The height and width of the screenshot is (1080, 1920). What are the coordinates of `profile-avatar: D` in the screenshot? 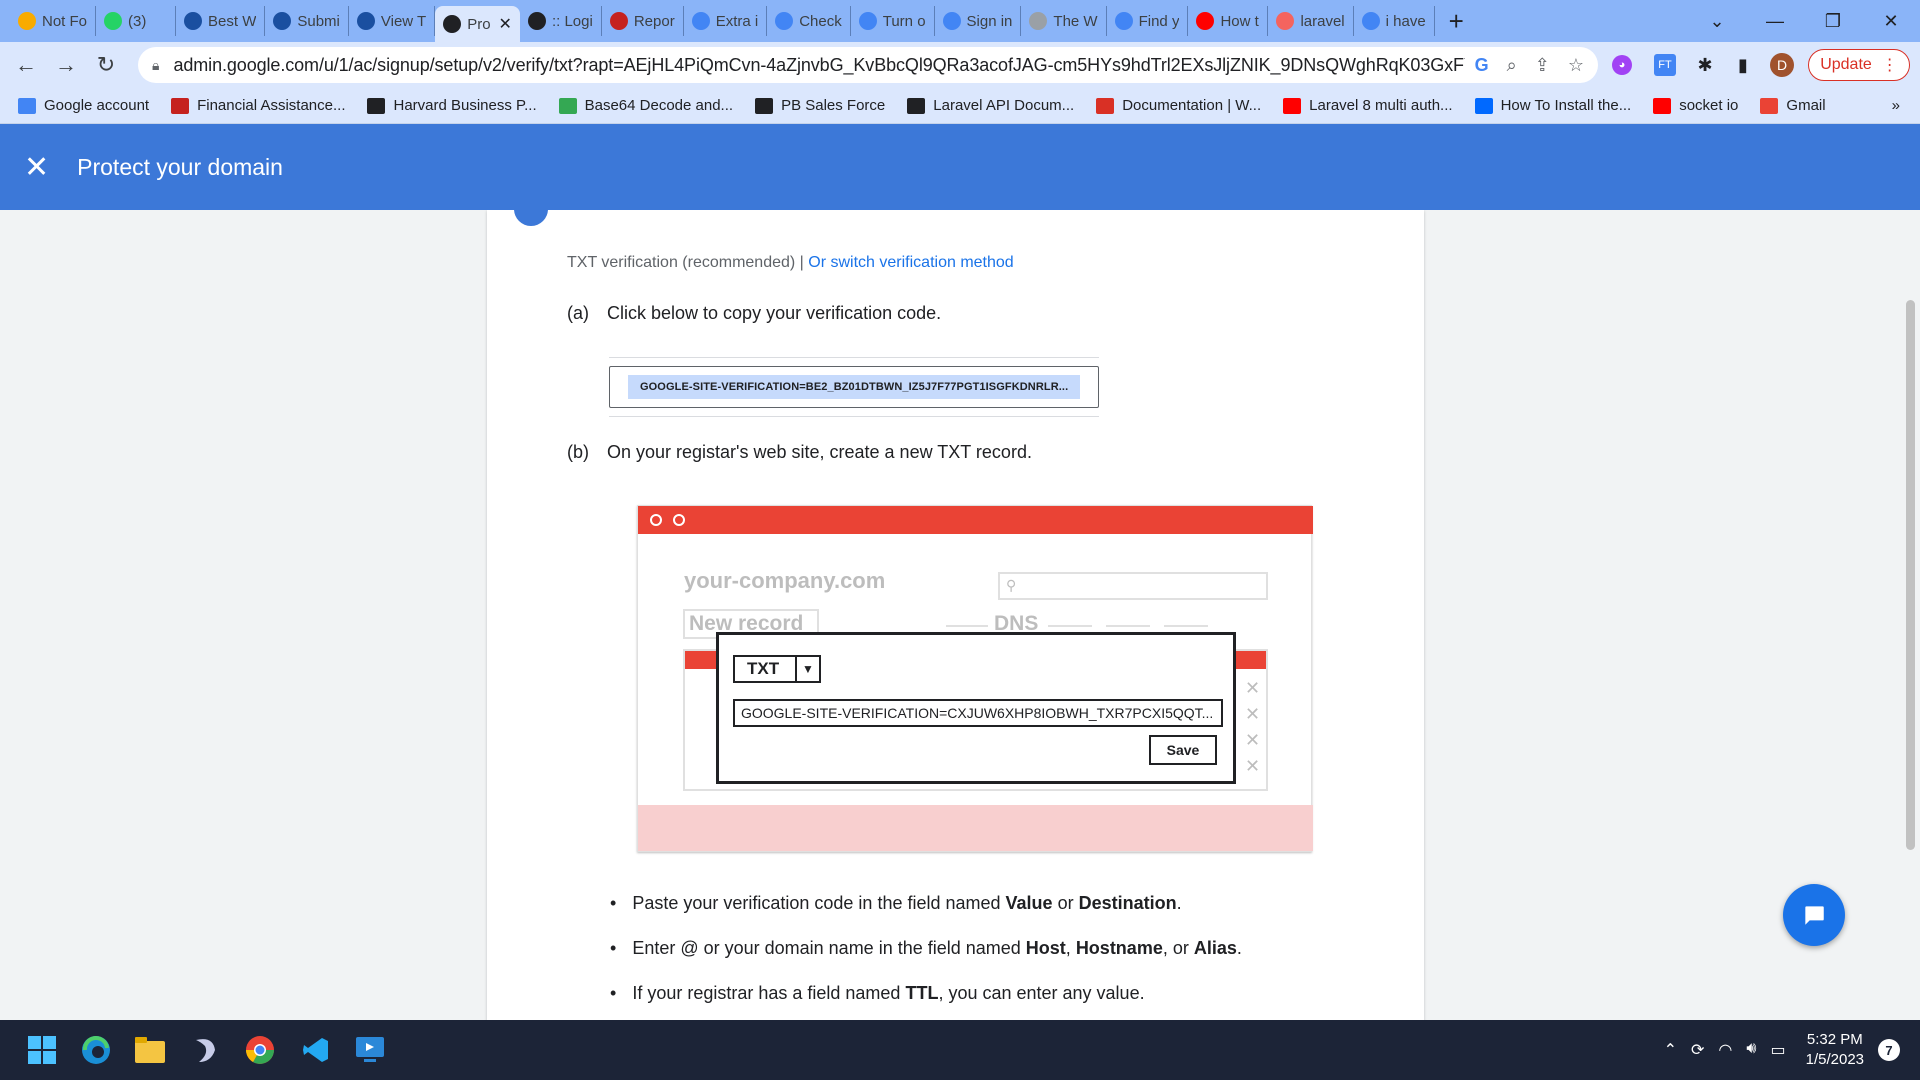 It's located at (1782, 65).